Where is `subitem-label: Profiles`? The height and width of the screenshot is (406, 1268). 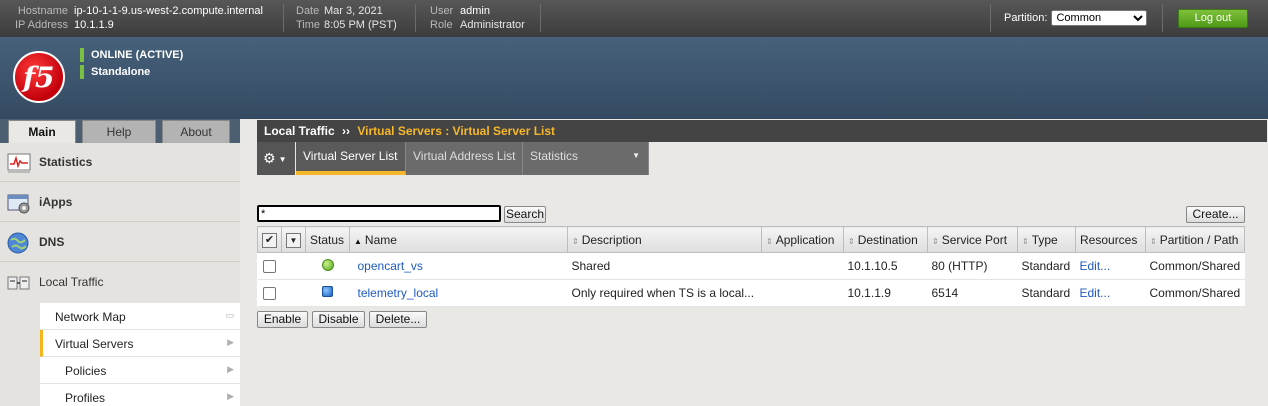
subitem-label: Profiles is located at coordinates (85, 398).